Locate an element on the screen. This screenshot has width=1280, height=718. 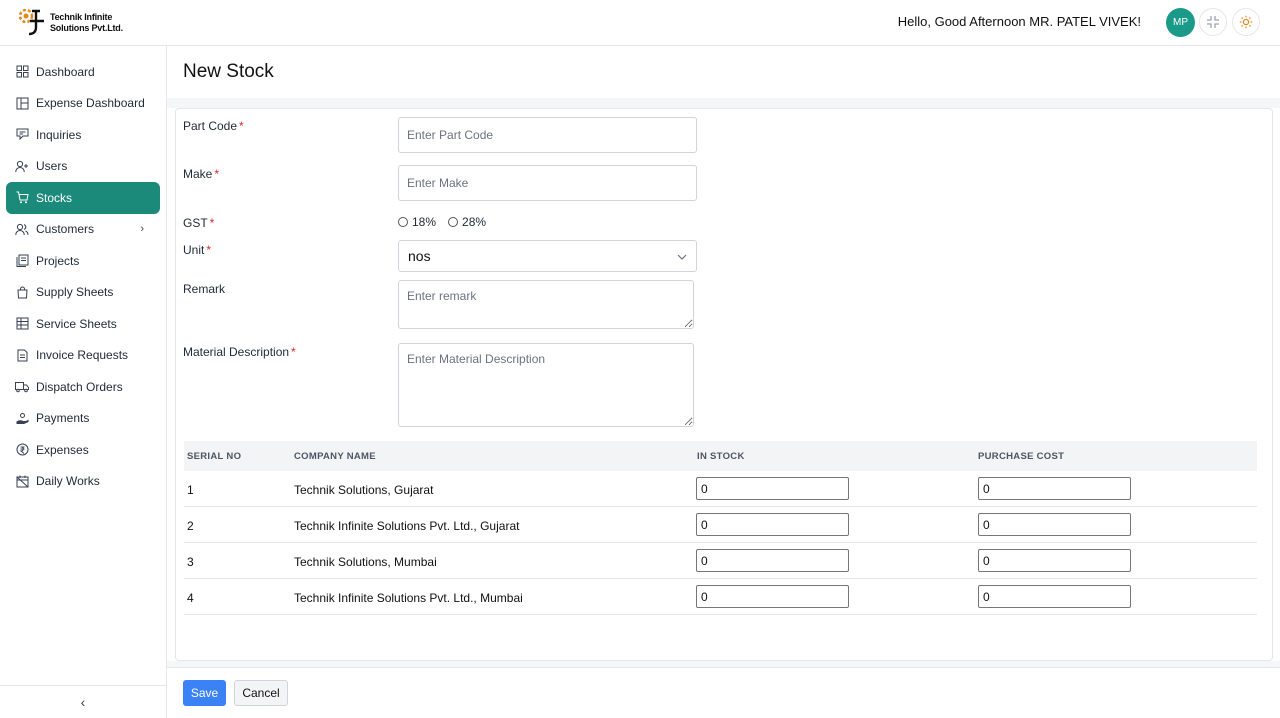
sidebar-item-label: Expense Dashboard is located at coordinates (90, 103).